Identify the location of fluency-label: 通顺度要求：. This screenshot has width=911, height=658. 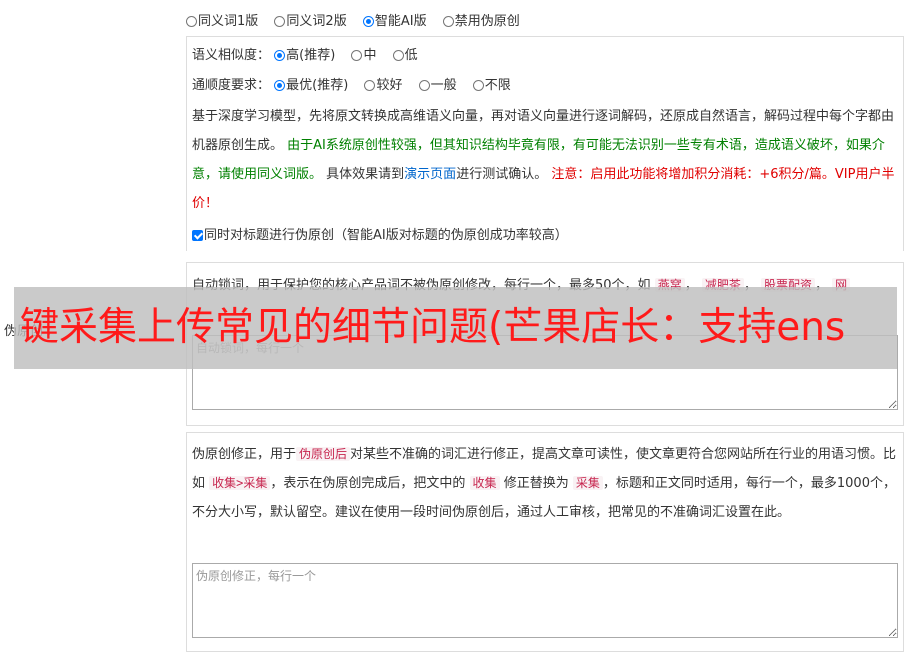
(231, 85).